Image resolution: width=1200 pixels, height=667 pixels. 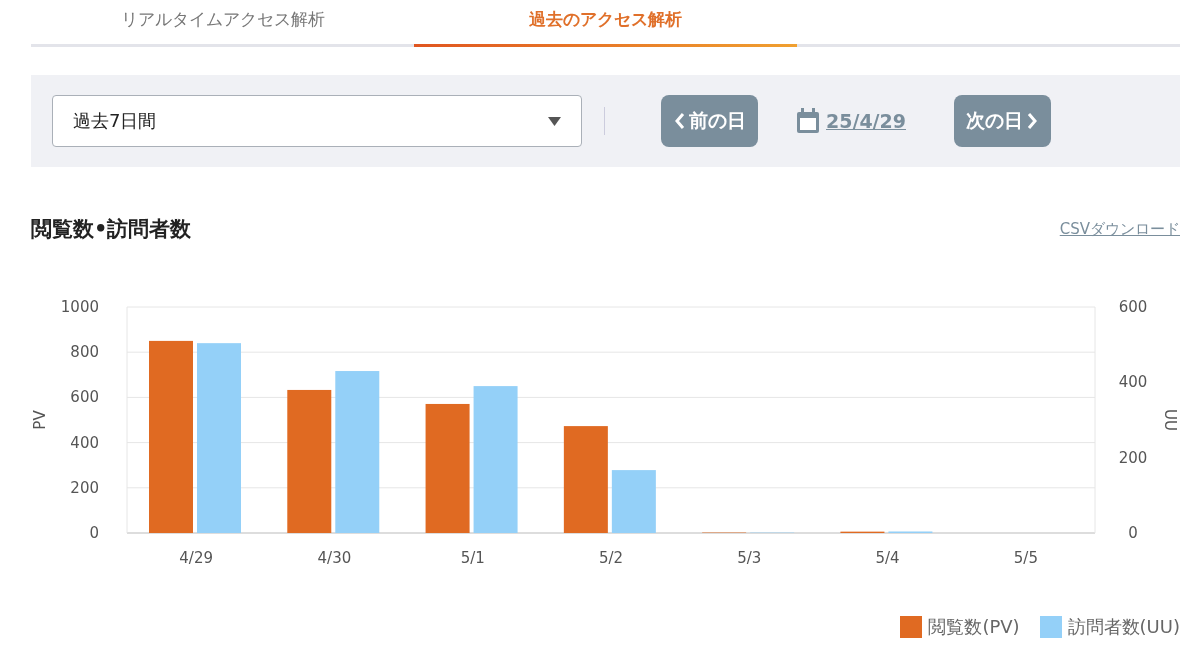 What do you see at coordinates (111, 229) in the screenshot?
I see `section-title: 閲覧数•訪問者数` at bounding box center [111, 229].